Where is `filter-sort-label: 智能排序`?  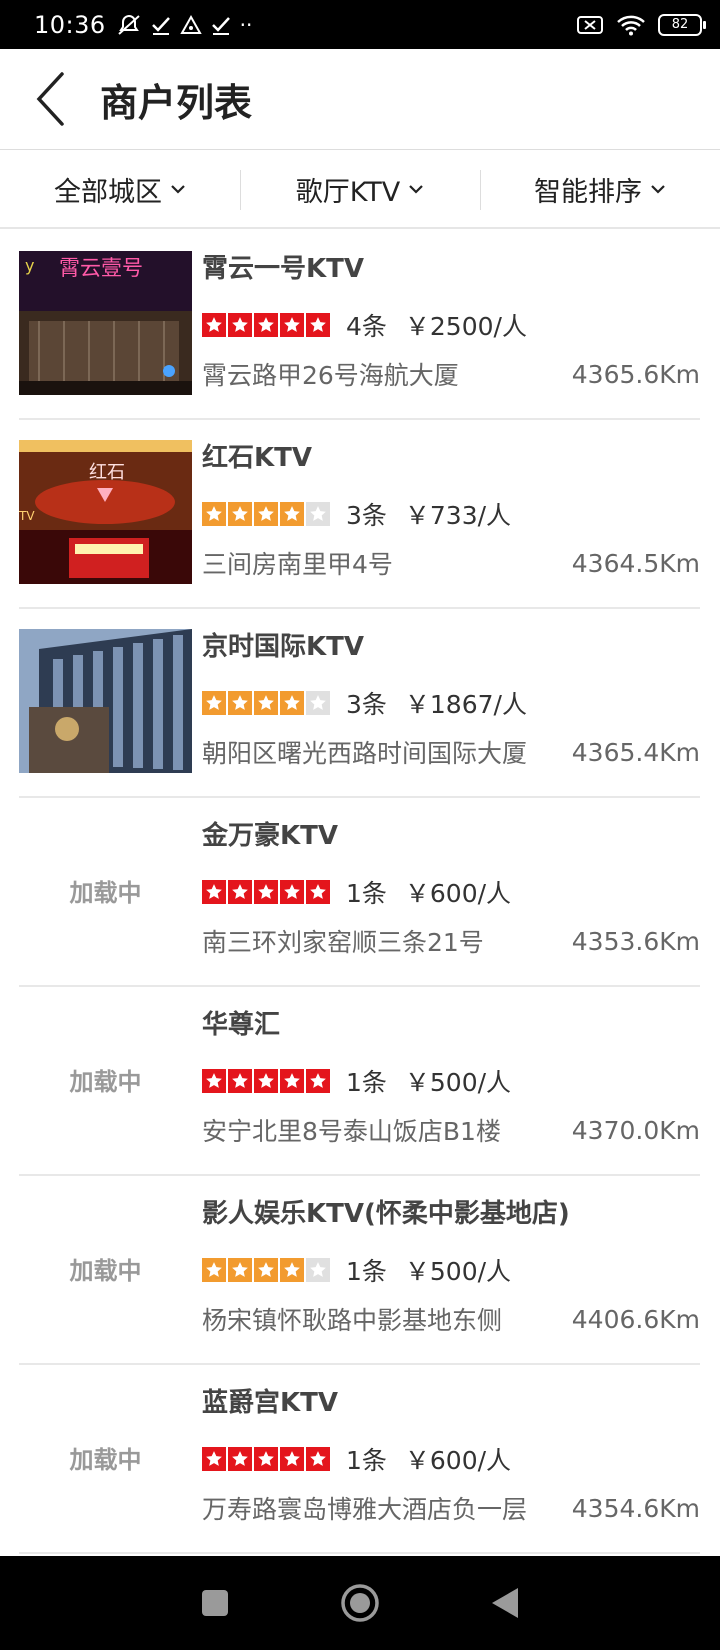 filter-sort-label: 智能排序 is located at coordinates (588, 192).